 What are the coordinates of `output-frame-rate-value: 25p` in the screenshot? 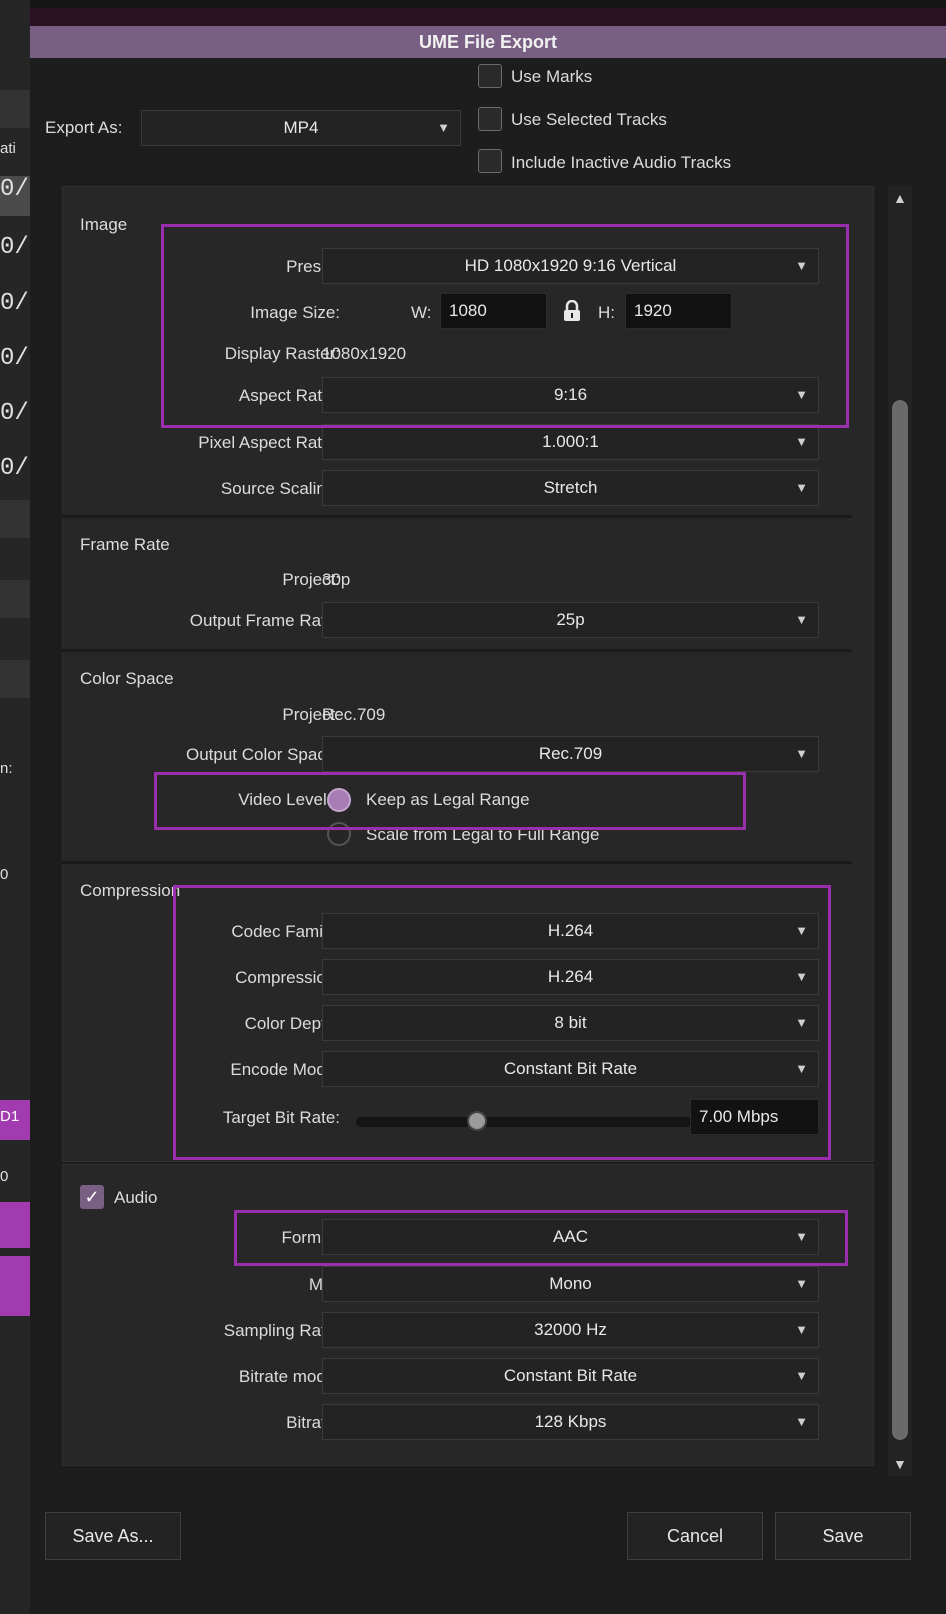 It's located at (570, 619).